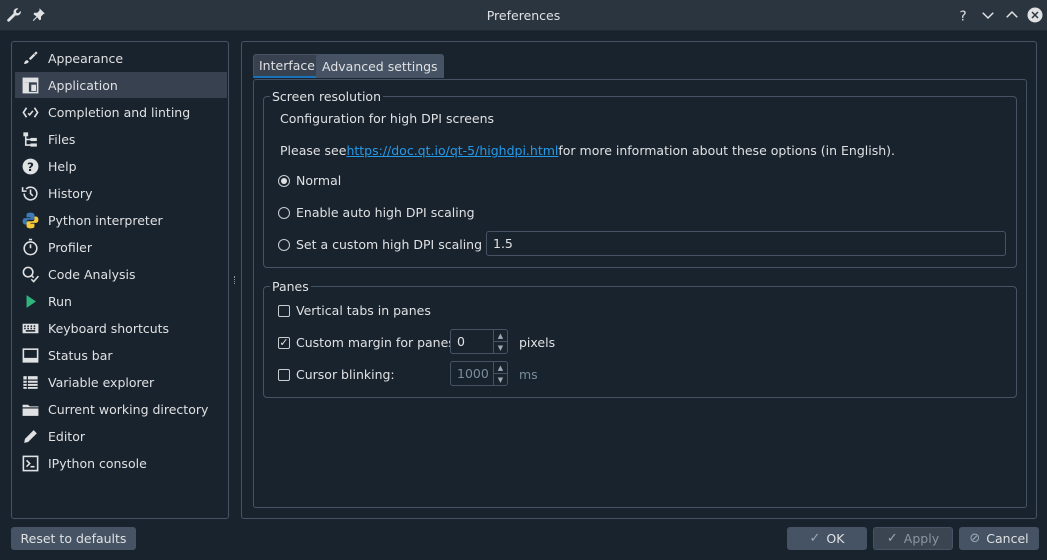 This screenshot has width=1047, height=560. What do you see at coordinates (235, 280) in the screenshot?
I see `splitter-handle` at bounding box center [235, 280].